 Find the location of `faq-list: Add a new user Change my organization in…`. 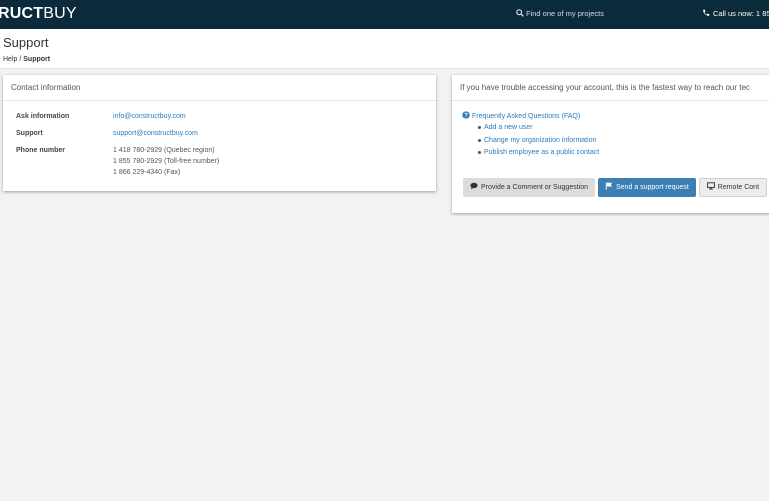

faq-list: Add a new user Change my organization in… is located at coordinates (538, 142).